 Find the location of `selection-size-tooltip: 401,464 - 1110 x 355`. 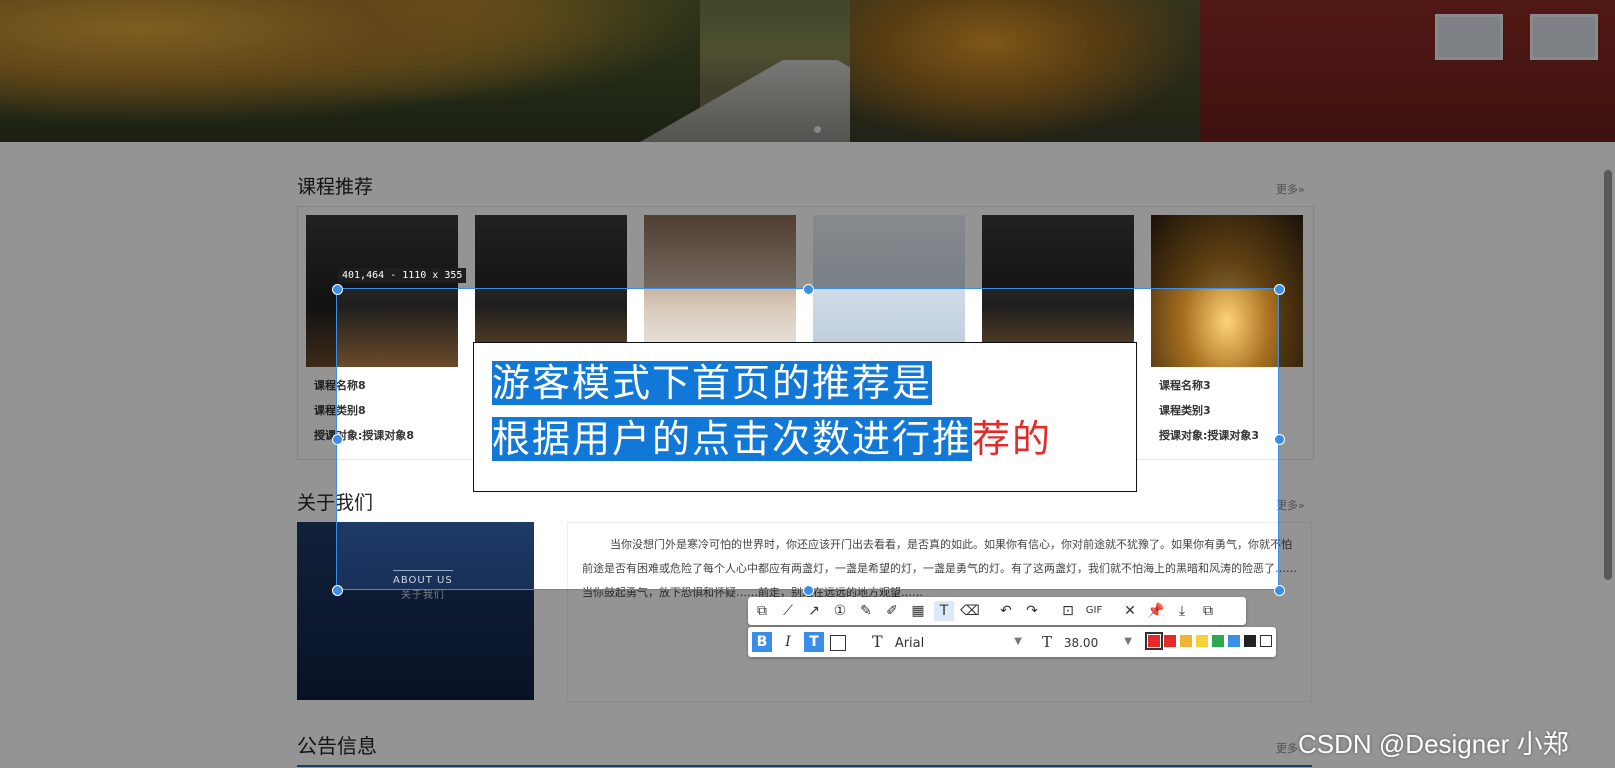

selection-size-tooltip: 401,464 - 1110 x 355 is located at coordinates (402, 275).